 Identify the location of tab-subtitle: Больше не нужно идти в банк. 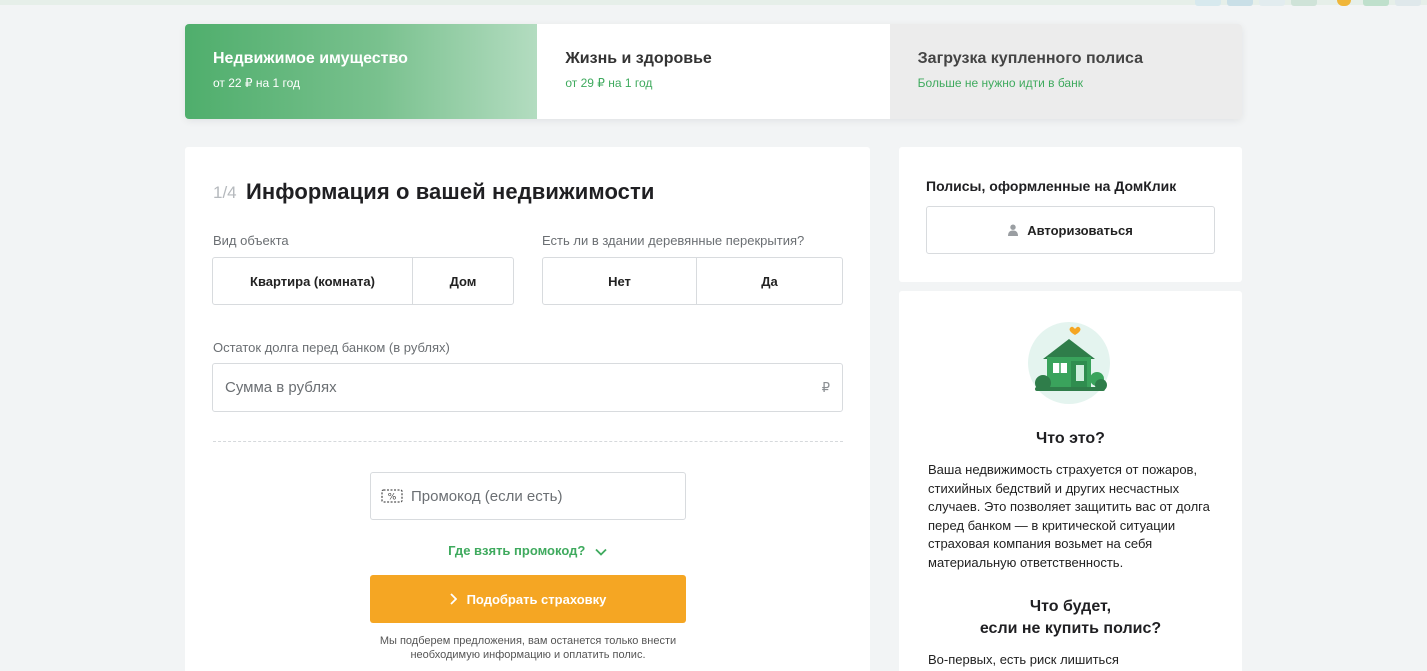
(1000, 83).